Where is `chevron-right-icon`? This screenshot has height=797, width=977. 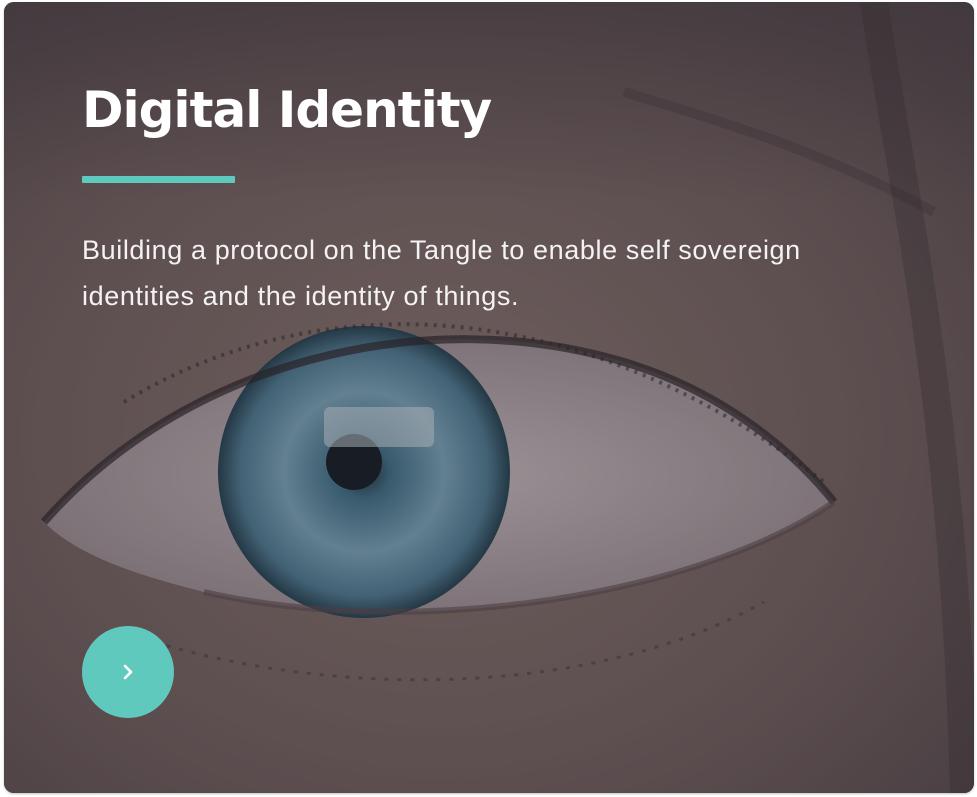
chevron-right-icon is located at coordinates (128, 672).